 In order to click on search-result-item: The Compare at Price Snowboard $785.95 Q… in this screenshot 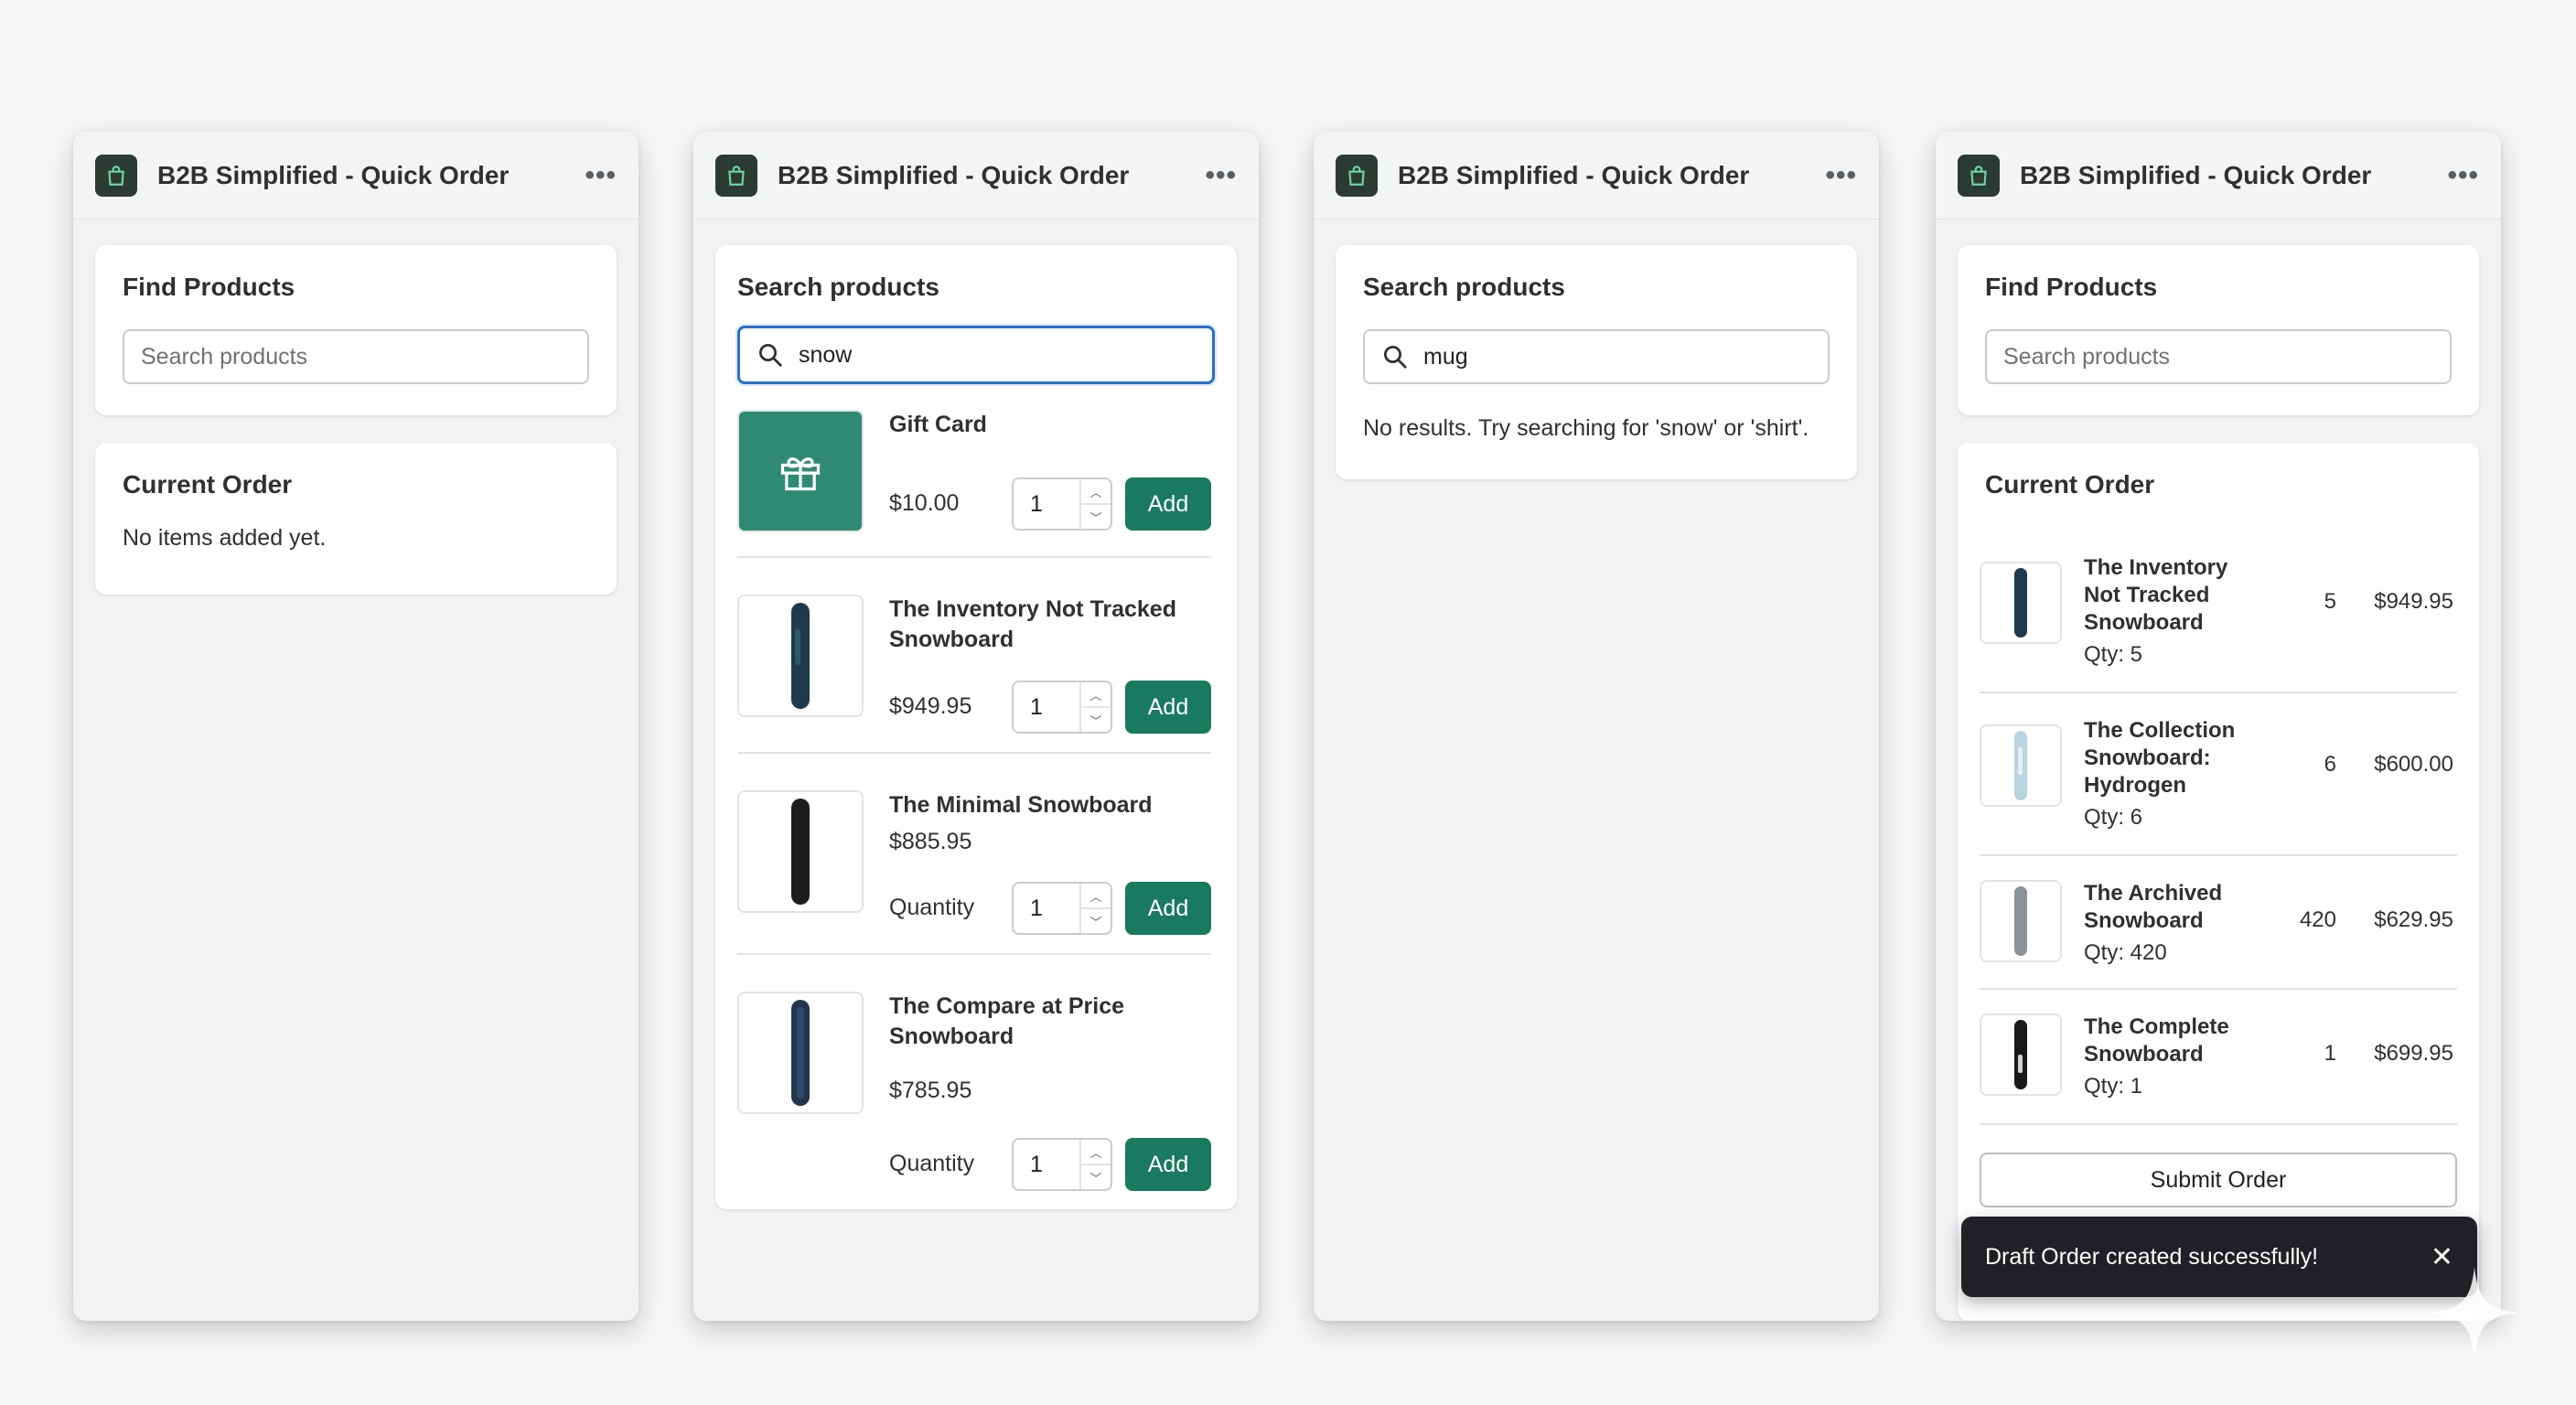, I will do `click(974, 1091)`.